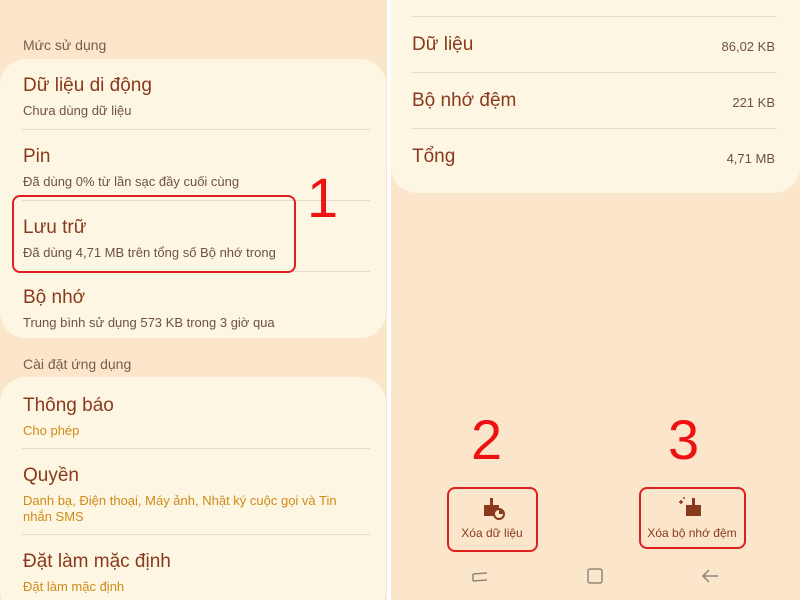 This screenshot has height=600, width=800. Describe the element at coordinates (97, 561) in the screenshot. I see `set-default-title: Đặt làm mặc định` at that location.